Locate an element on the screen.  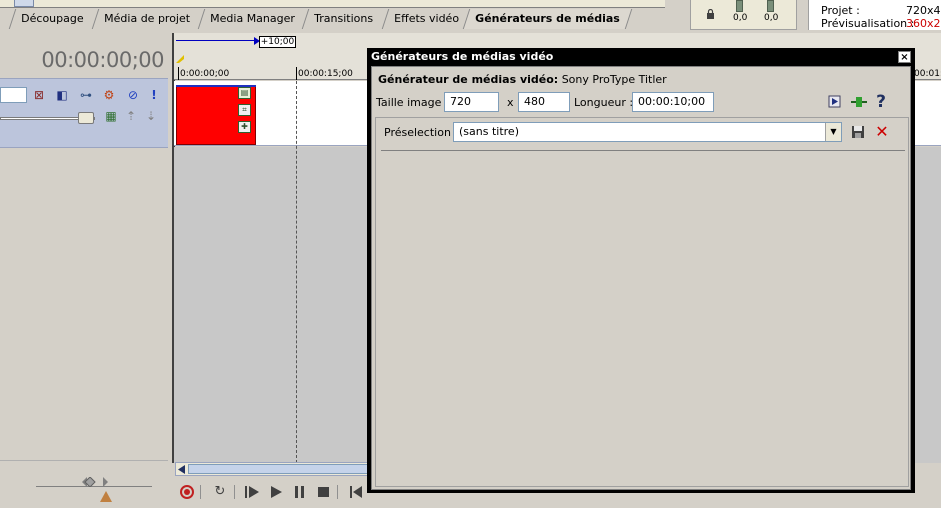
tab-media-projet: Média de projet is located at coordinates (146, 19).